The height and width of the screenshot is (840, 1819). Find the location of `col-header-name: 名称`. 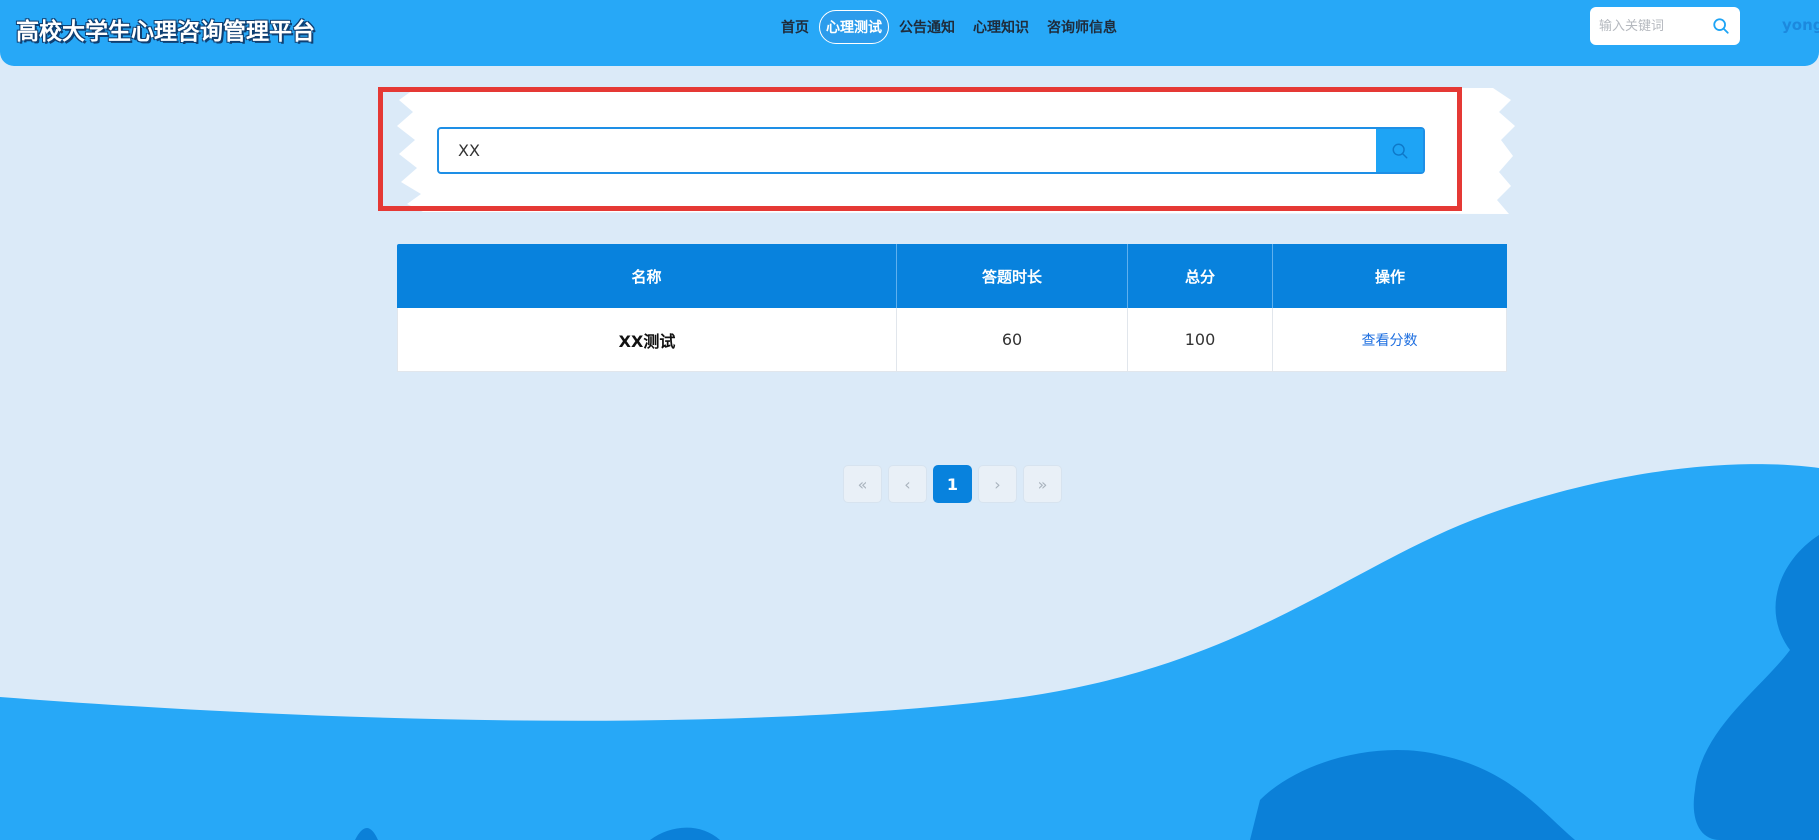

col-header-name: 名称 is located at coordinates (647, 276).